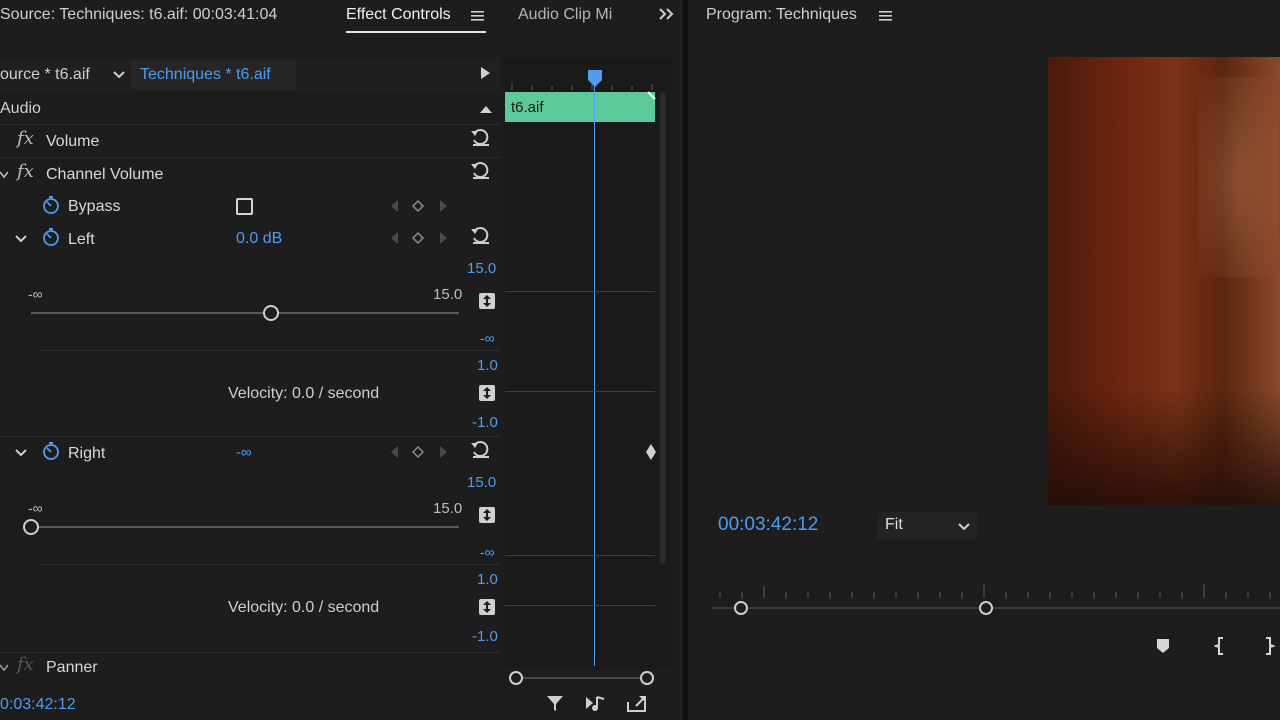  Describe the element at coordinates (31, 527) in the screenshot. I see `right-slider-handle` at that location.